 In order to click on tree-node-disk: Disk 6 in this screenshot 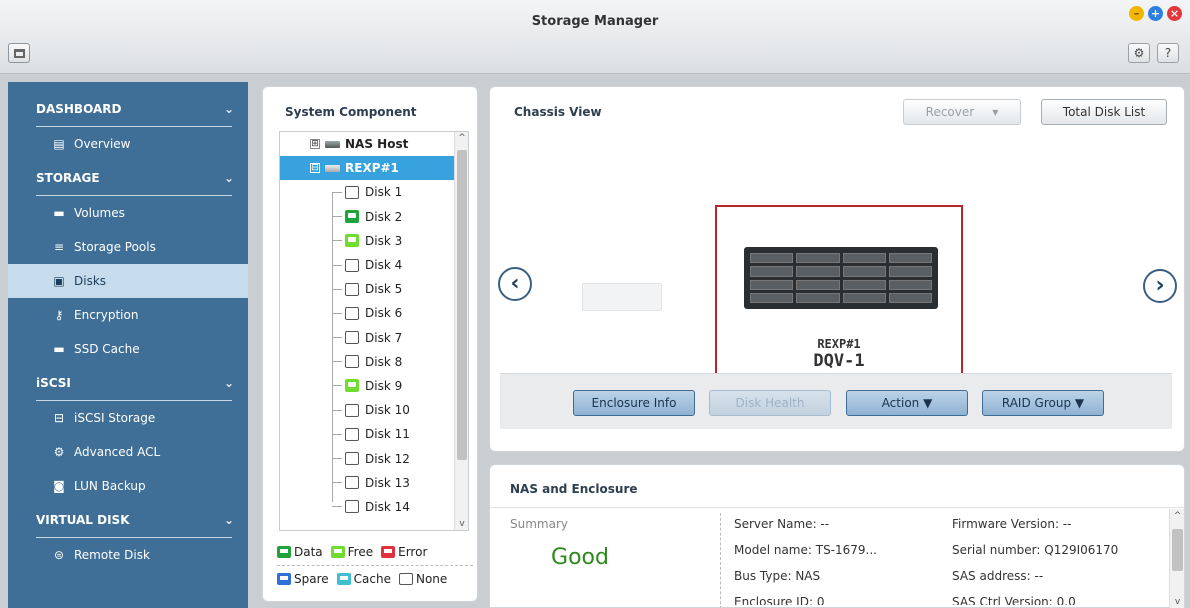, I will do `click(374, 313)`.